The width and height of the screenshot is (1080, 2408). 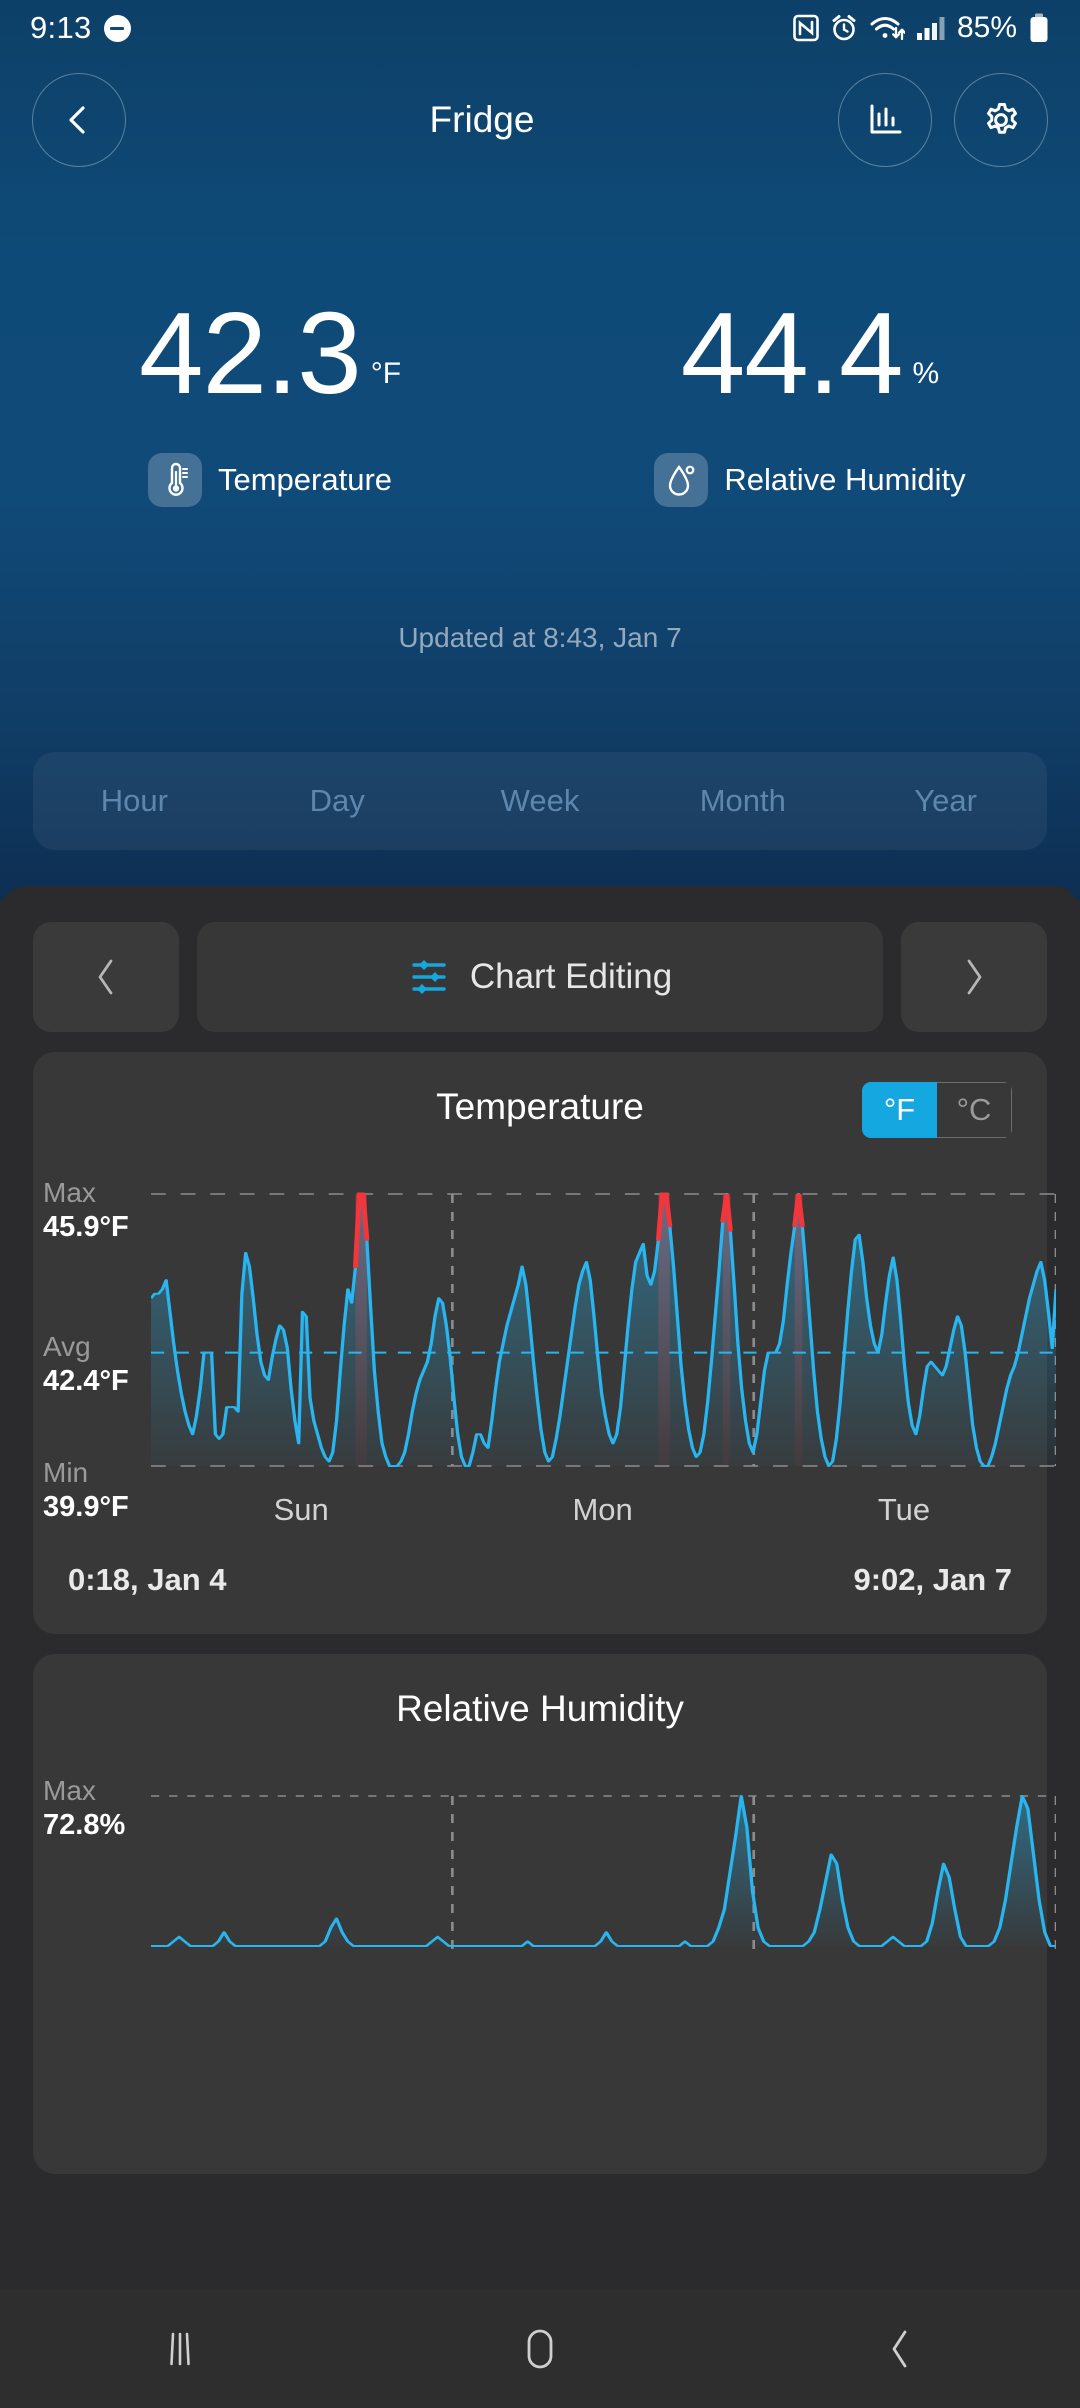 I want to click on humidity-unit: %, so click(x=926, y=373).